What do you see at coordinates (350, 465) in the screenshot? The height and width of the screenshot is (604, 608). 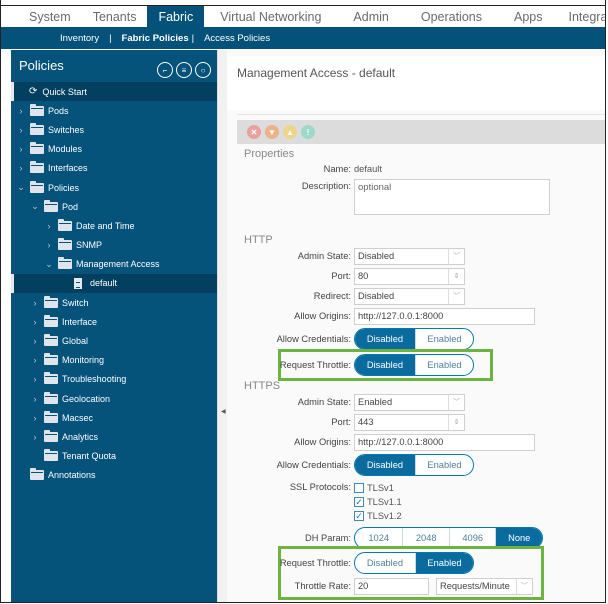 I see `https-allow-credentials-row: Allow Credentials: Disabled Enabled` at bounding box center [350, 465].